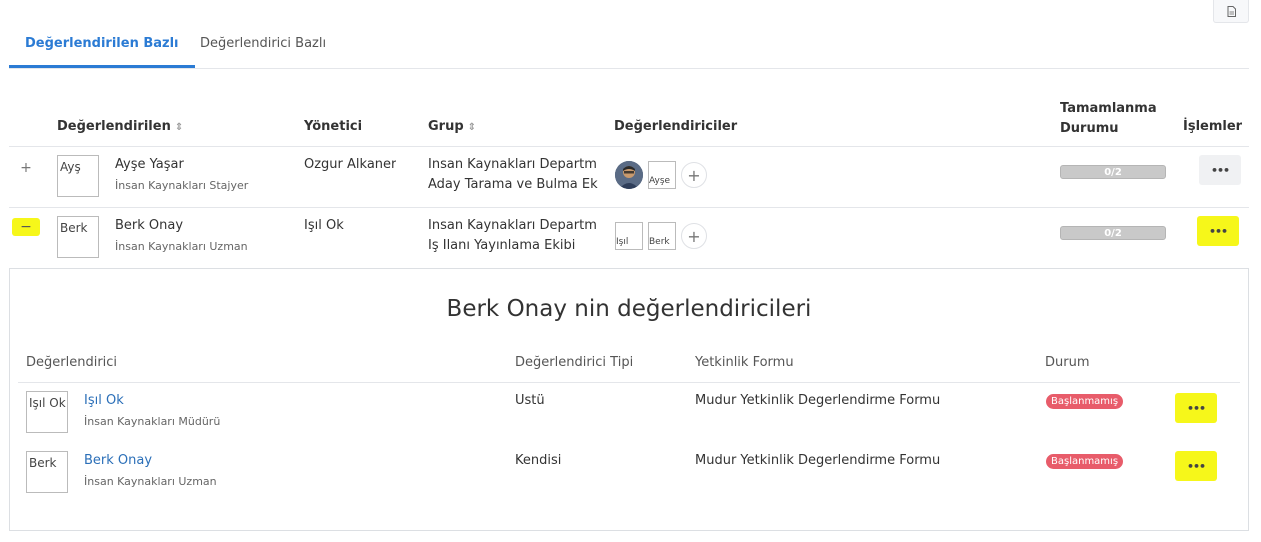 This screenshot has height=542, width=1261. I want to click on evaluator-title: İnsan Kaynakları Müdürü, so click(152, 421).